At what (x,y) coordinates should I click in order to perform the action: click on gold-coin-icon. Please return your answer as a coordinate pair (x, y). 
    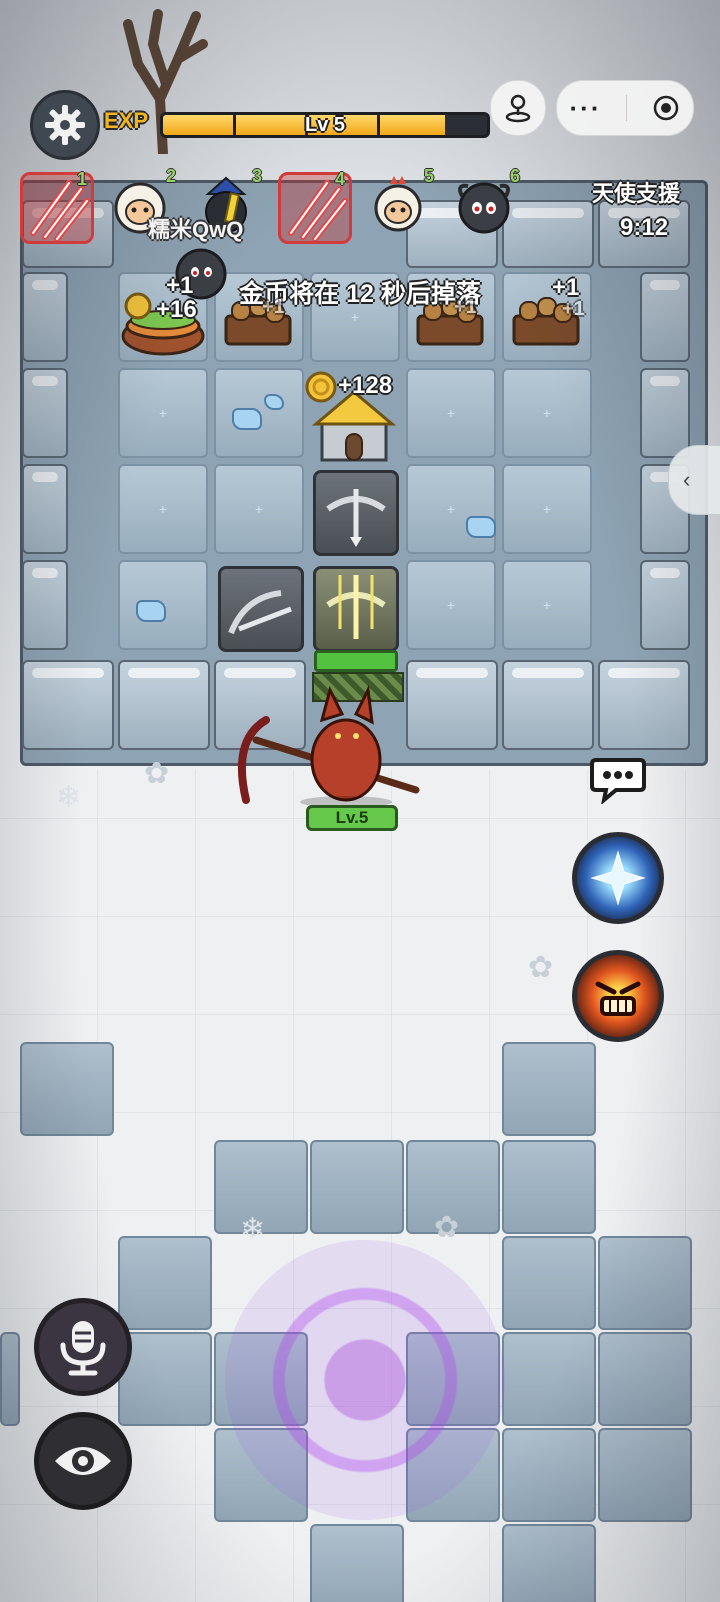
    Looking at the image, I should click on (321, 387).